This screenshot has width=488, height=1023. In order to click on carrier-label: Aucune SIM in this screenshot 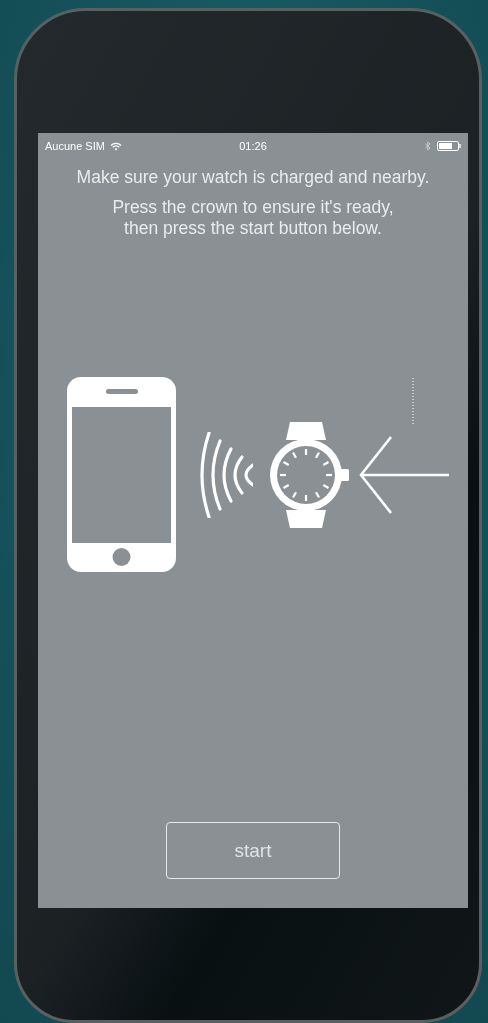, I will do `click(75, 146)`.